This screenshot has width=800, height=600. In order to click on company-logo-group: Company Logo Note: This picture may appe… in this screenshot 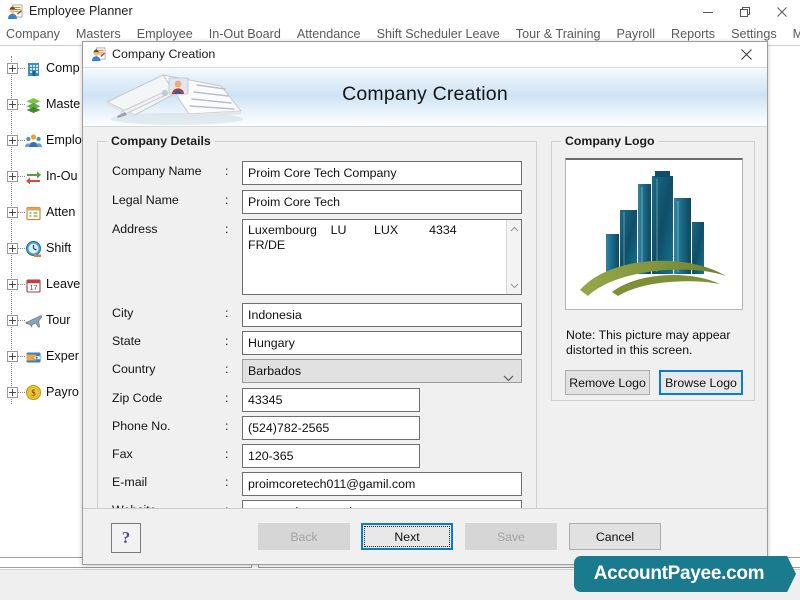, I will do `click(653, 267)`.